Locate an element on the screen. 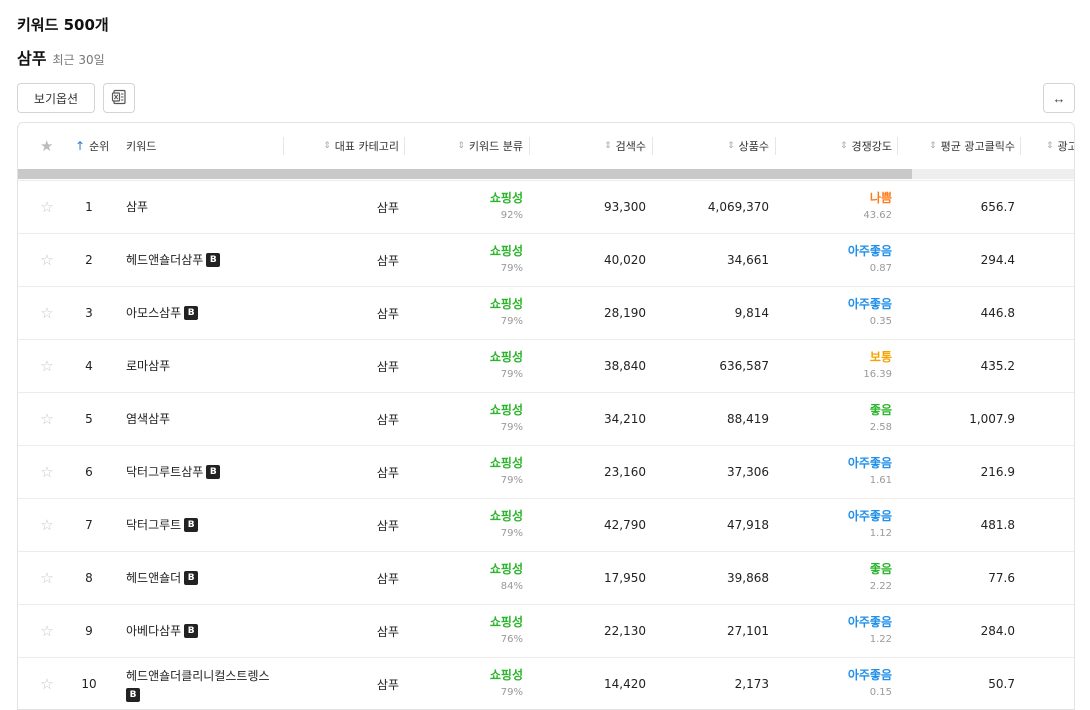  competition-cell: 아주좋음 0.15 is located at coordinates (850, 683).